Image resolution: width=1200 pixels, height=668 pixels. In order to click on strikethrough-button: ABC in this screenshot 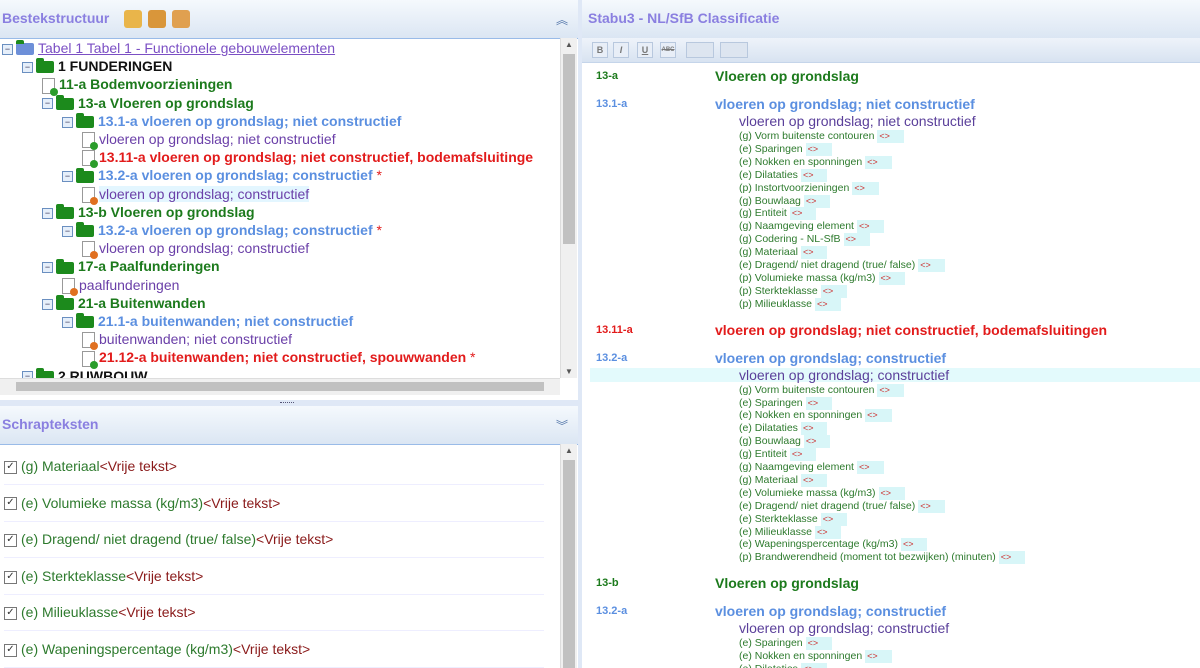, I will do `click(668, 50)`.